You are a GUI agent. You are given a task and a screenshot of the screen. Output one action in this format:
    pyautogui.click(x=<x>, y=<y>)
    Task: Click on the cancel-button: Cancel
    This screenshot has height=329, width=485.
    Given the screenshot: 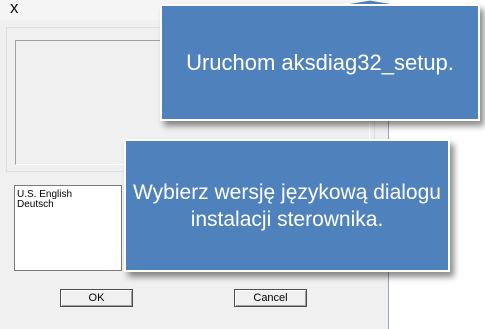 What is the action you would take?
    pyautogui.click(x=270, y=298)
    